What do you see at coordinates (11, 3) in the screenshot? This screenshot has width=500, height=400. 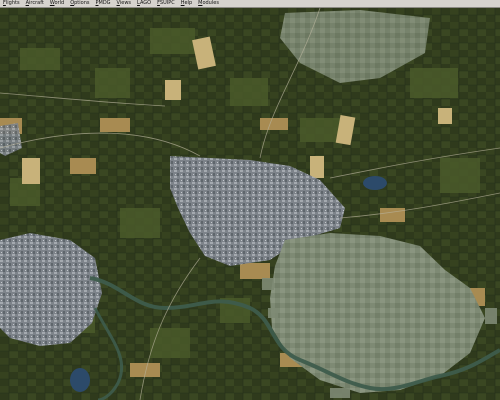 I see `menu-flights: Flights` at bounding box center [11, 3].